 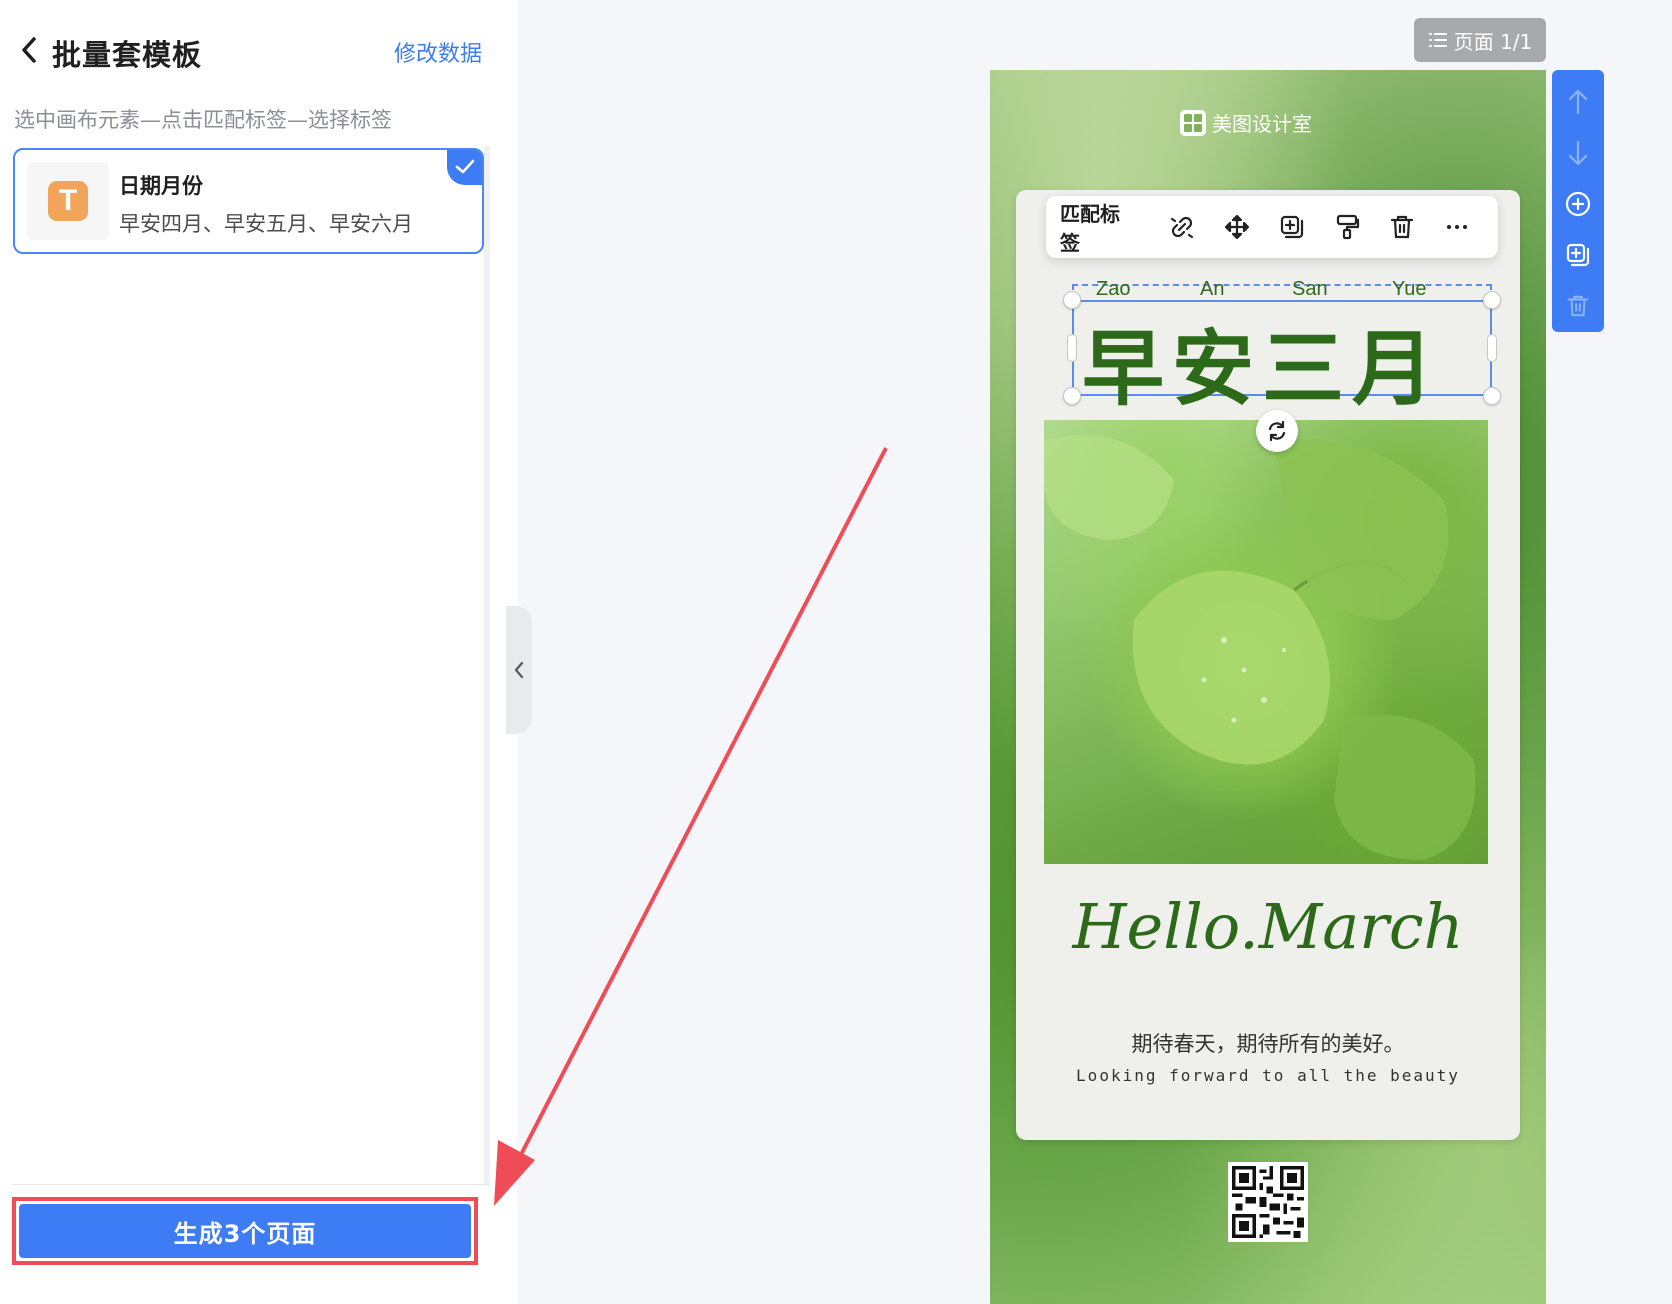 I want to click on edit-data-link: 修改数据, so click(x=438, y=52).